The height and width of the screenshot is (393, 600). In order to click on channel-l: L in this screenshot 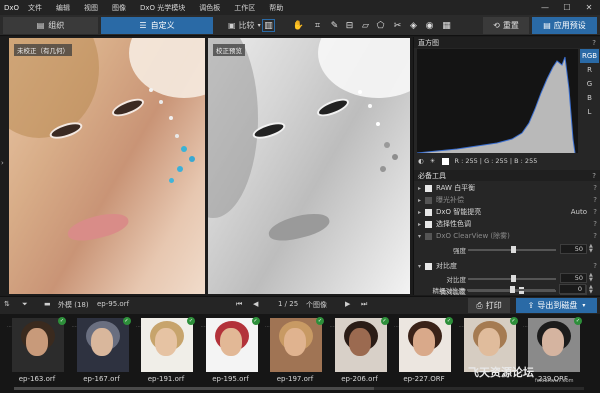, I will do `click(589, 112)`.